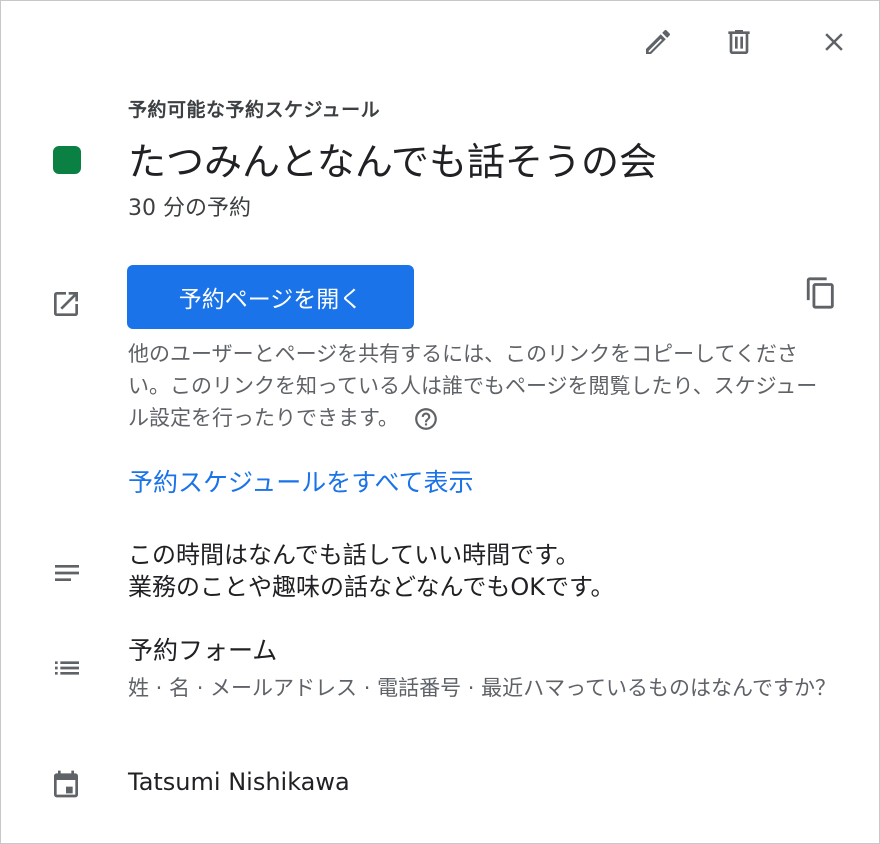 The width and height of the screenshot is (880, 844). I want to click on pencil-icon, so click(658, 41).